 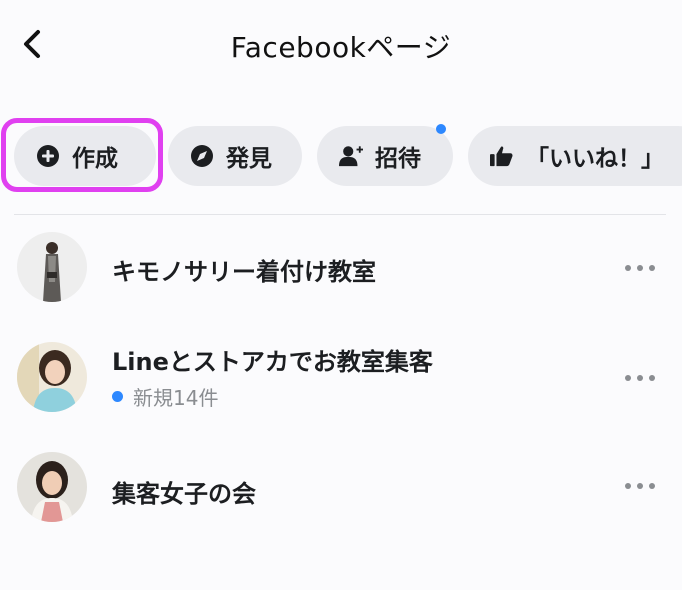 I want to click on discover-chip-label: 発見, so click(x=249, y=159).